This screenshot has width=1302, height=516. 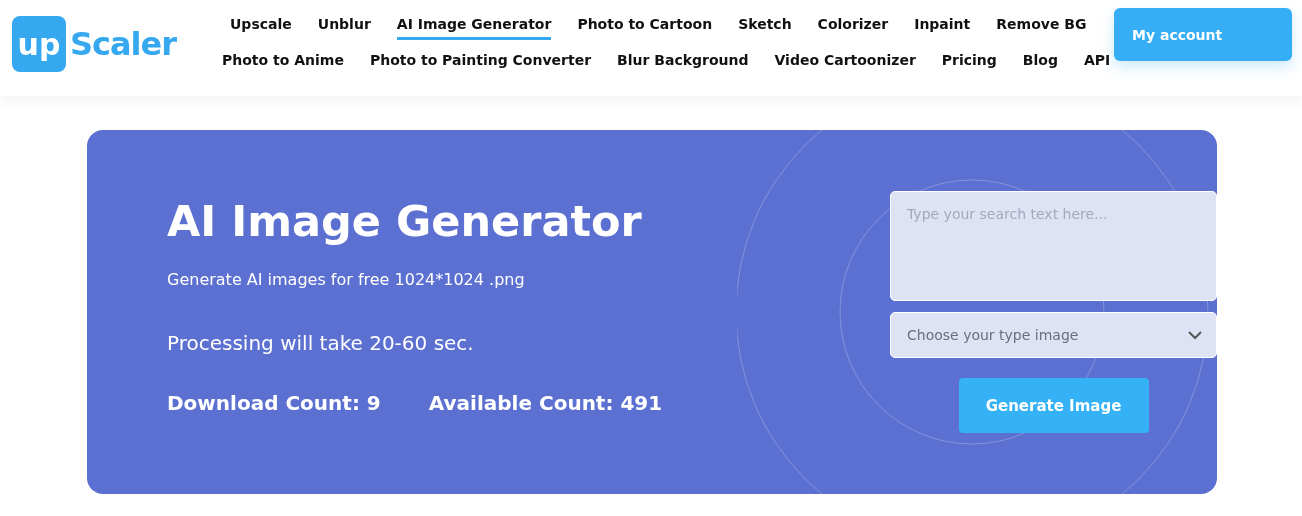 I want to click on nav-link: Video Cartoonizer, so click(x=845, y=62).